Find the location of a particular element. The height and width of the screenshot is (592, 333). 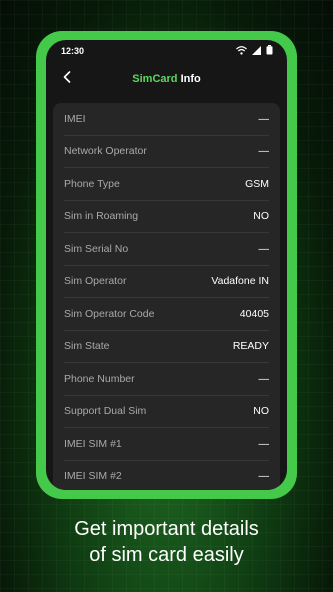

promo-caption: Get important details of sim card easily is located at coordinates (166, 542).